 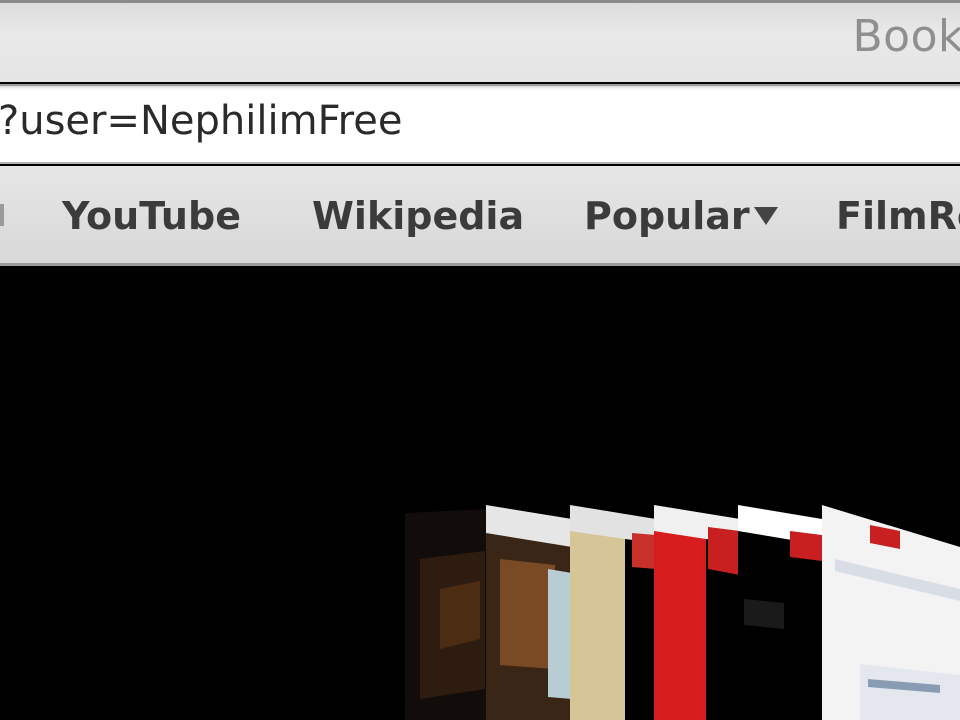 I want to click on bookmark-popular-menu: Popular, so click(x=681, y=216).